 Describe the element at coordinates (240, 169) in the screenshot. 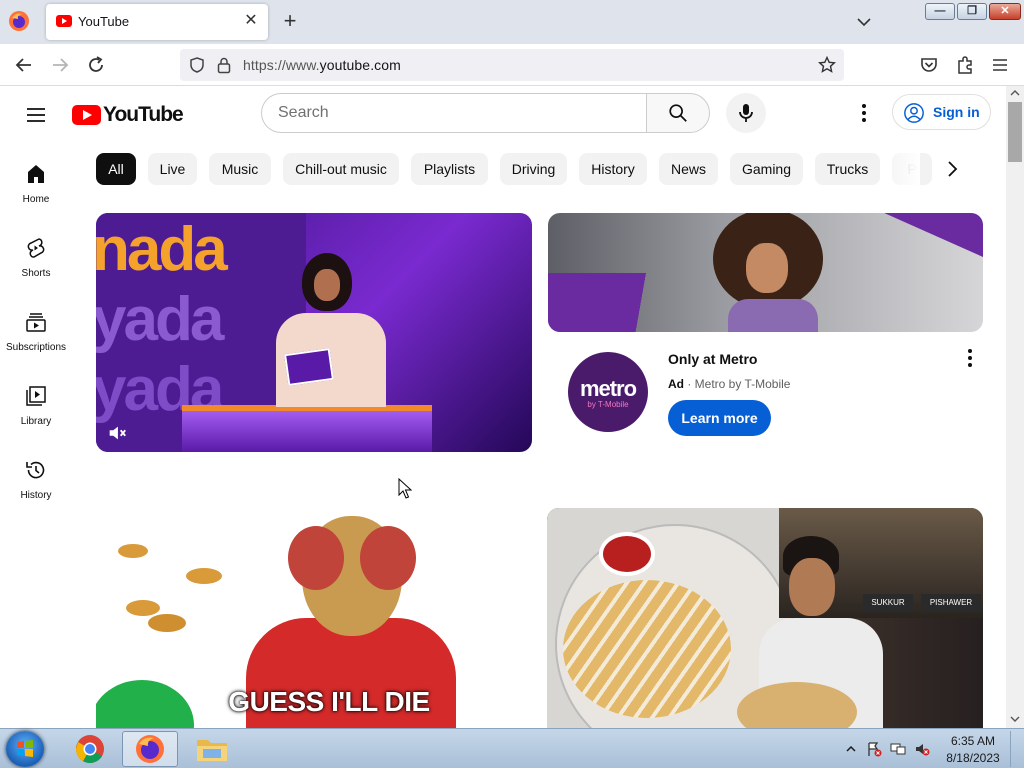

I see `chip-music: Music` at that location.